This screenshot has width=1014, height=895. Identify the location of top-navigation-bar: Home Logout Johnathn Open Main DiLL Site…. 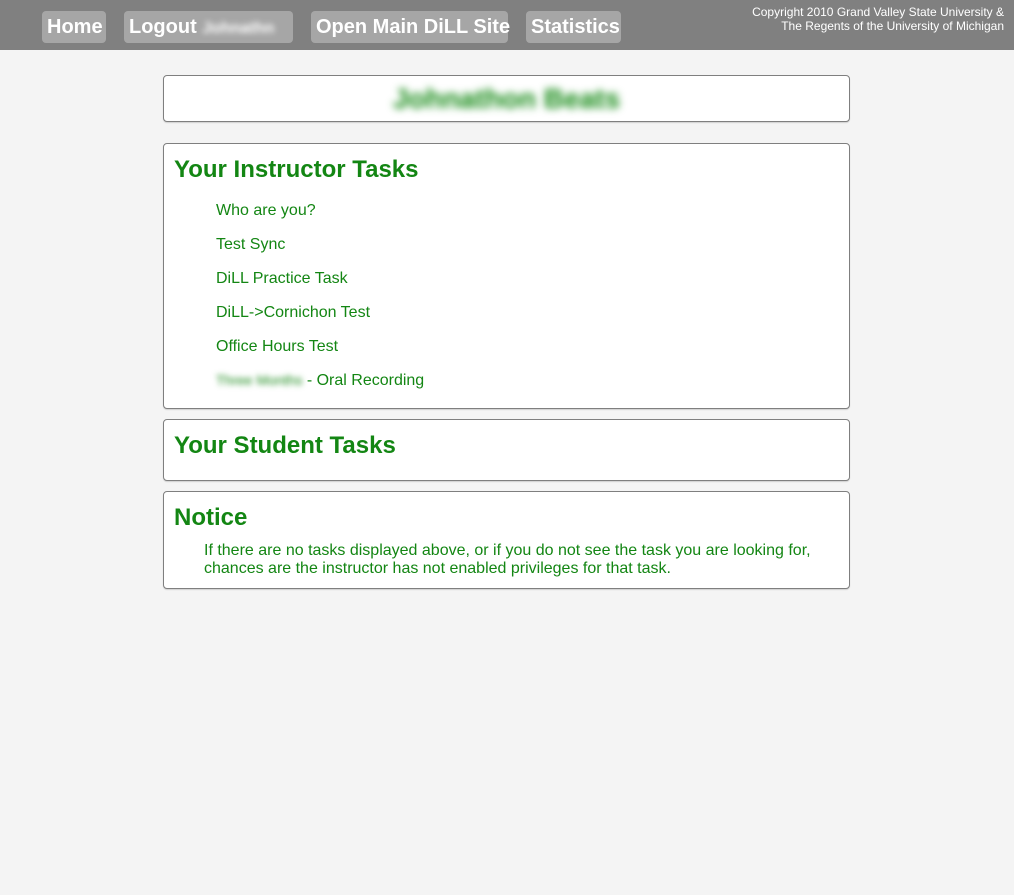
(507, 25).